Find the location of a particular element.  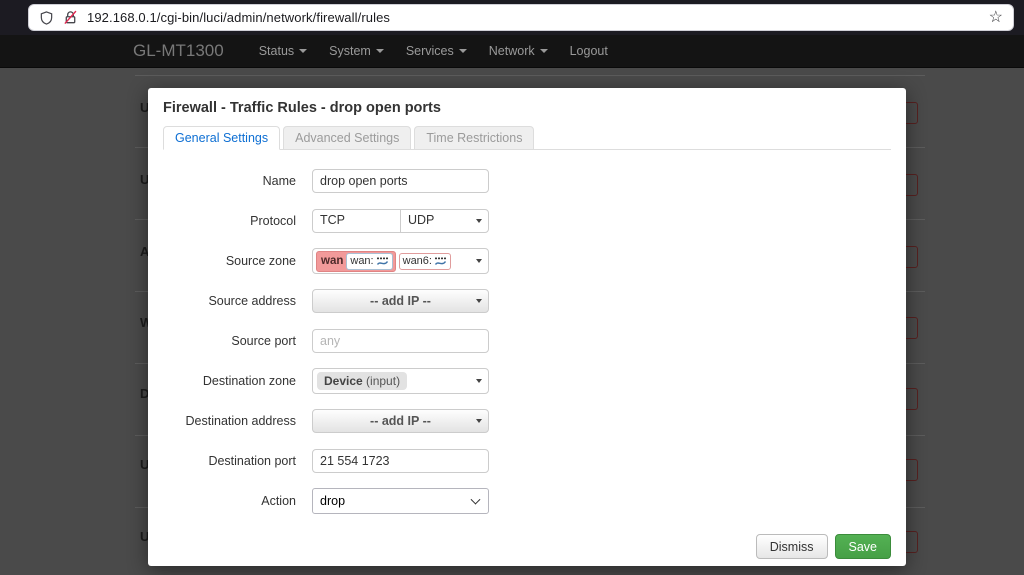

nav-item-system: System is located at coordinates (356, 51).